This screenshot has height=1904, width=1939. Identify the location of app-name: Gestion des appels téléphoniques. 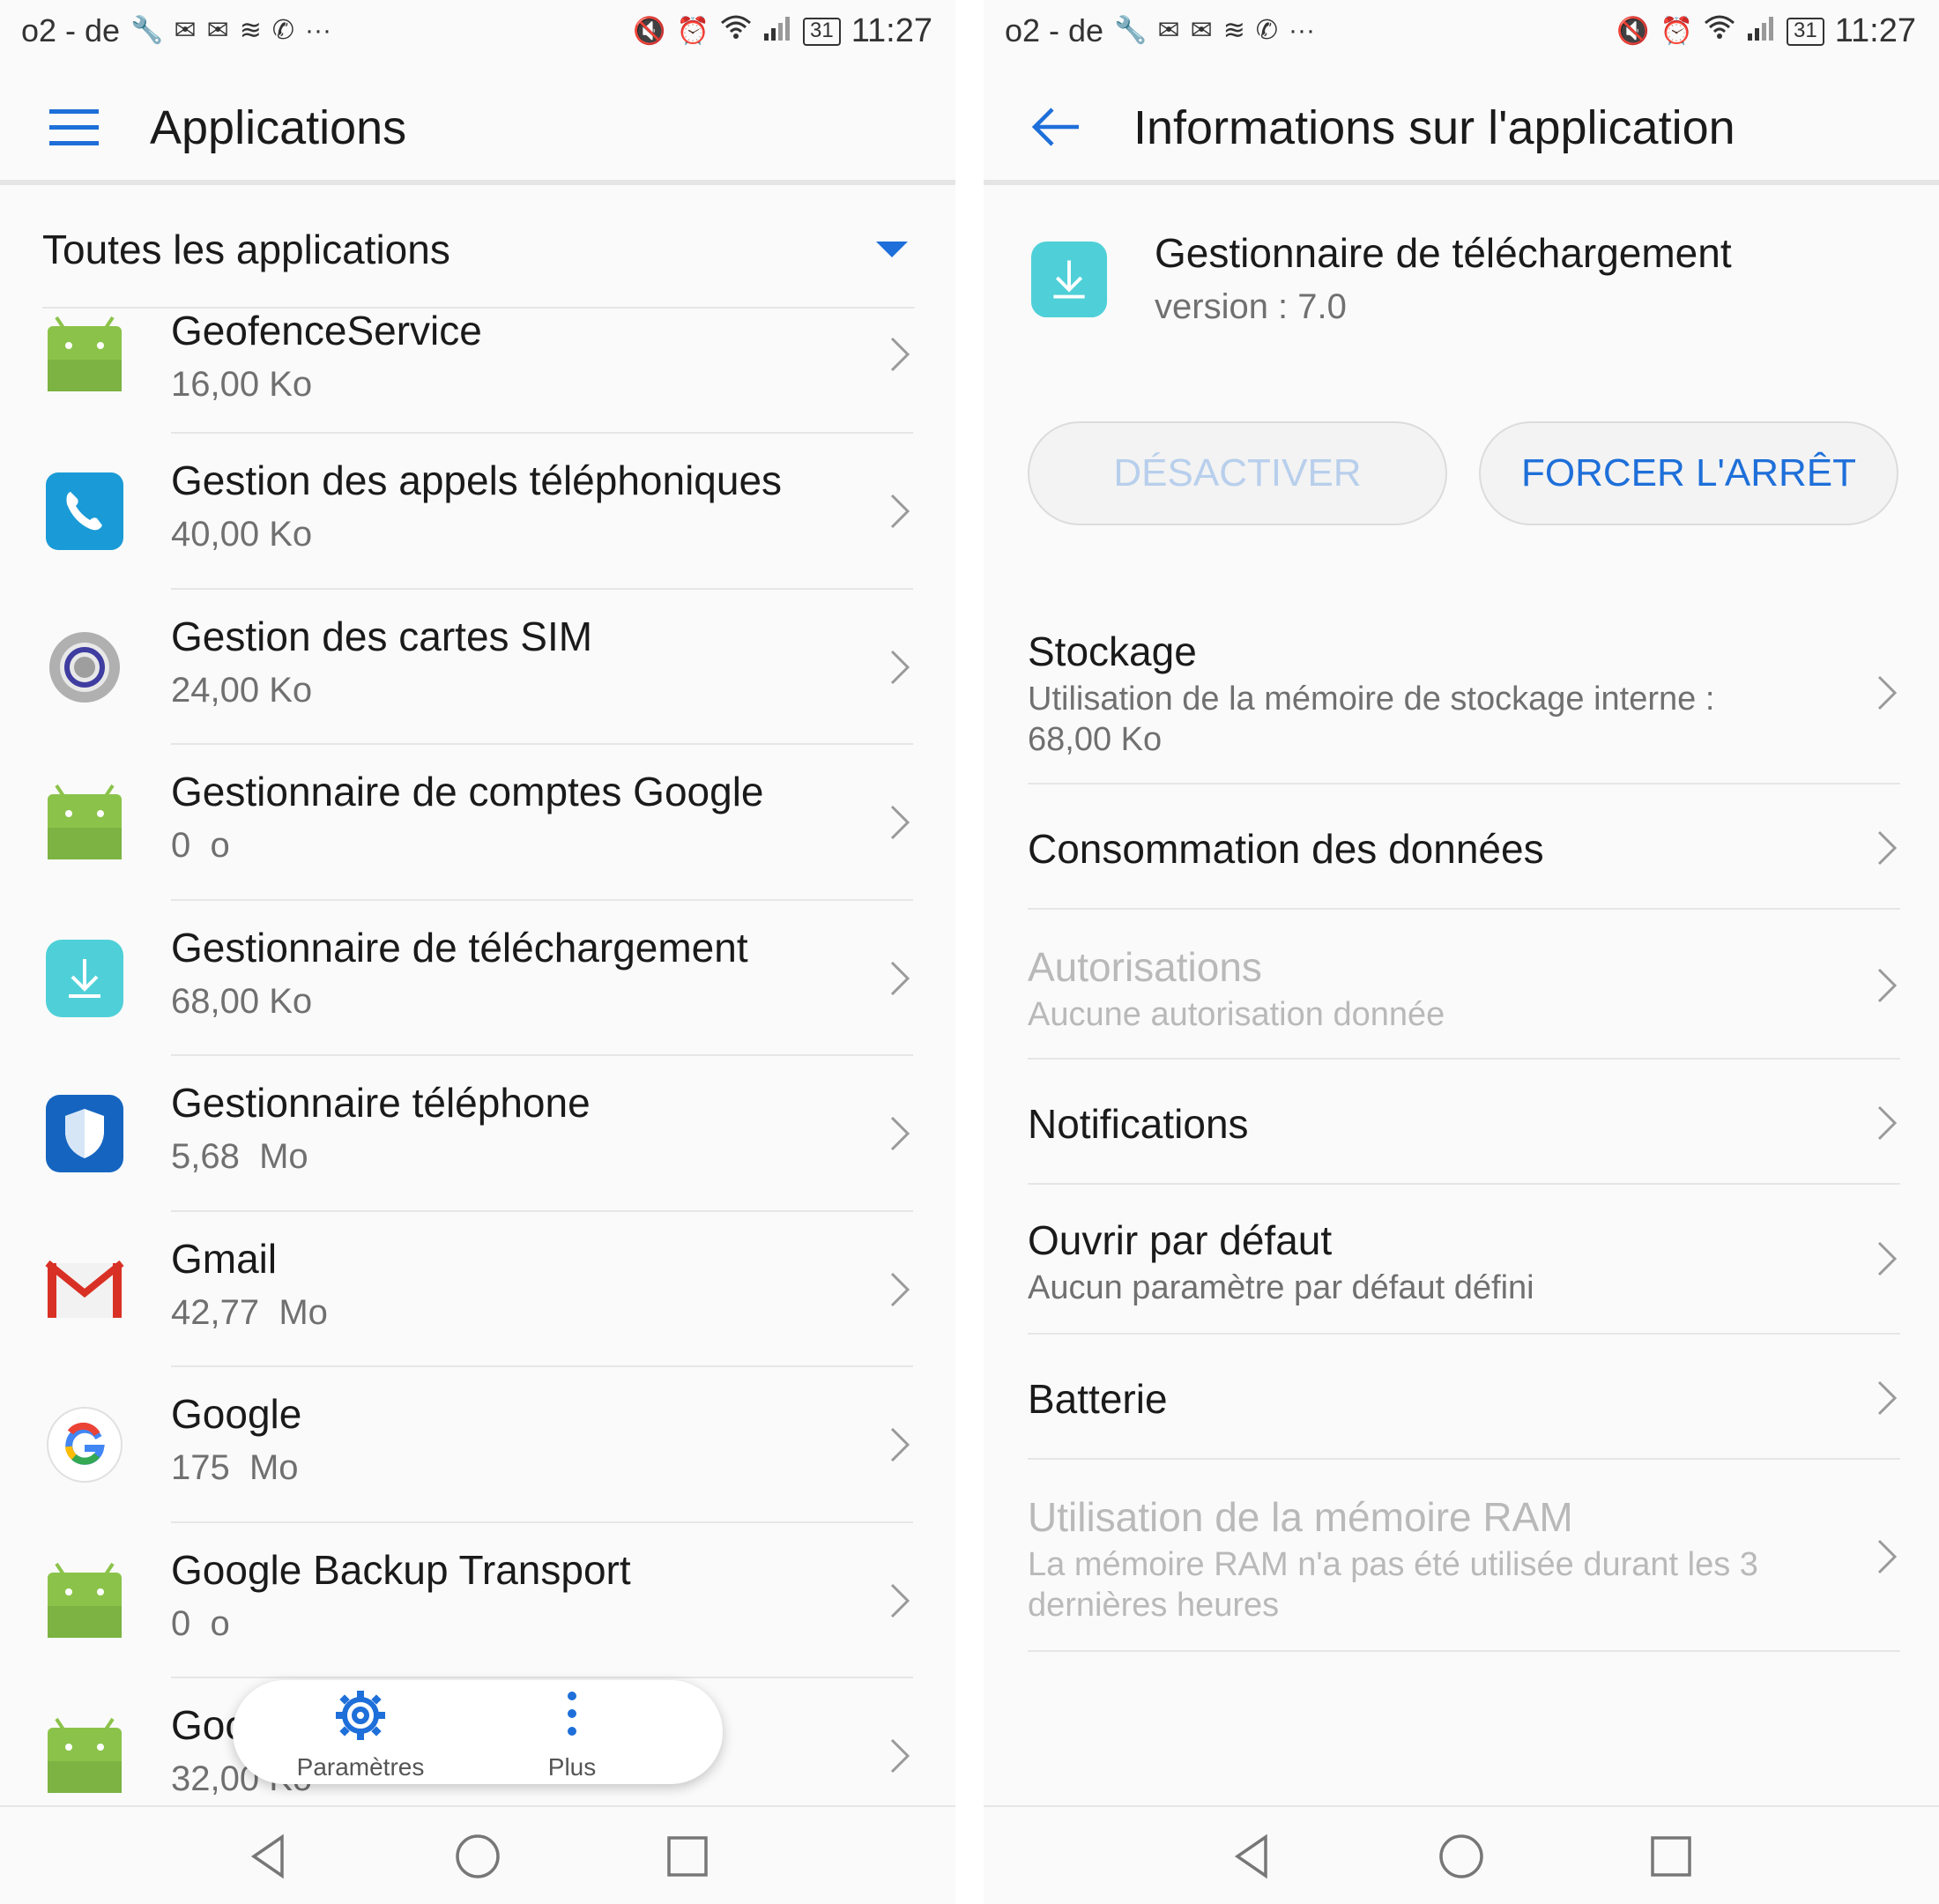
(477, 480).